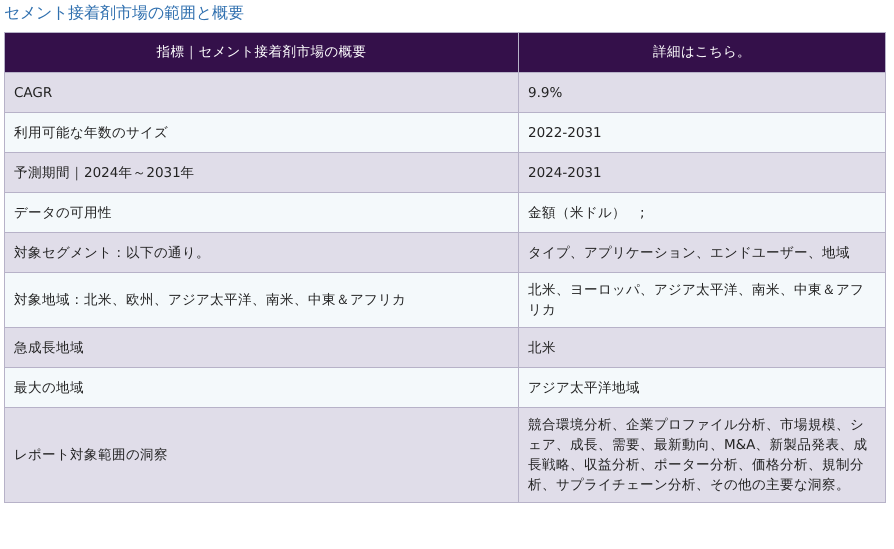 This screenshot has height=549, width=894. I want to click on table-cell: タイプ、アプリケーション、エンドユーザー、地域, so click(702, 252).